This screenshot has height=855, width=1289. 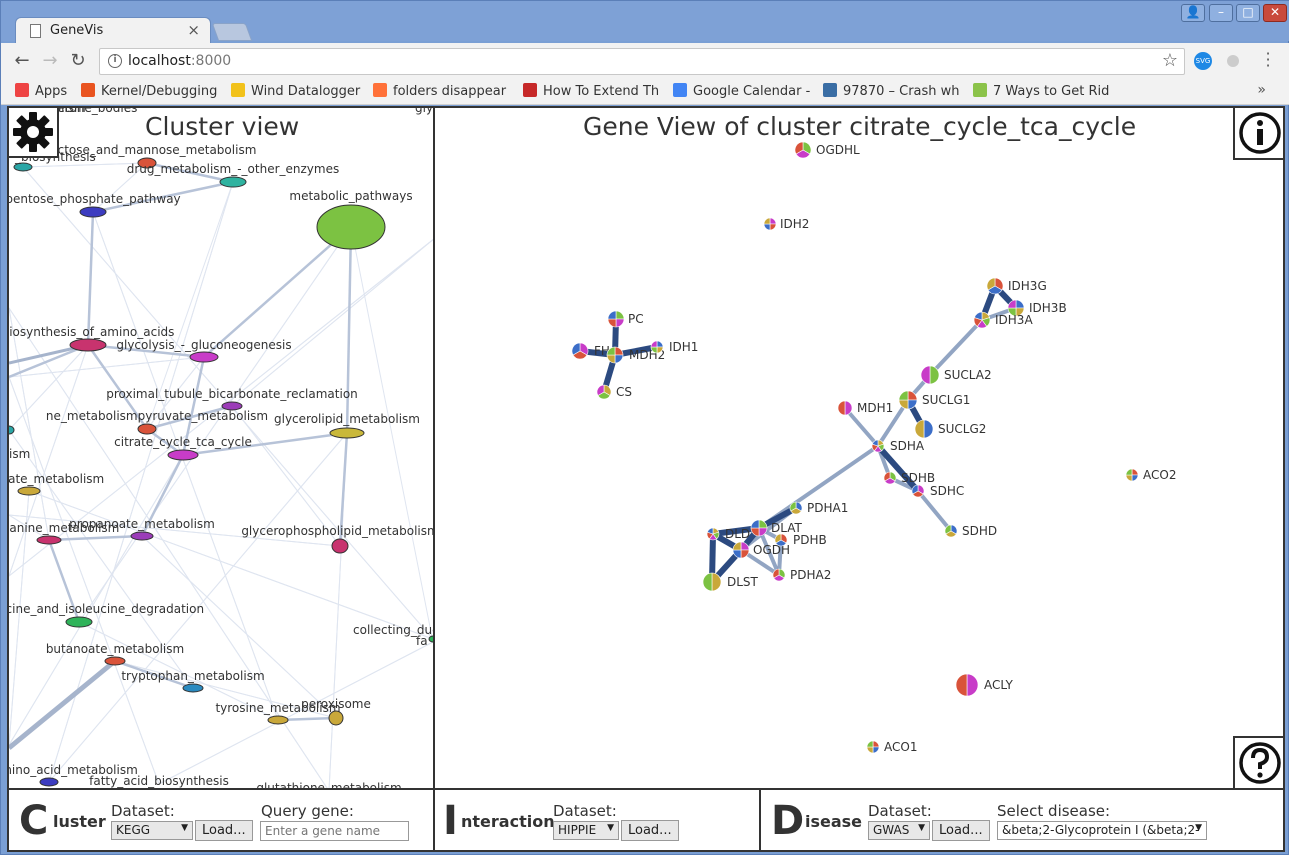 What do you see at coordinates (730, 582) in the screenshot?
I see `gene-node: DLST` at bounding box center [730, 582].